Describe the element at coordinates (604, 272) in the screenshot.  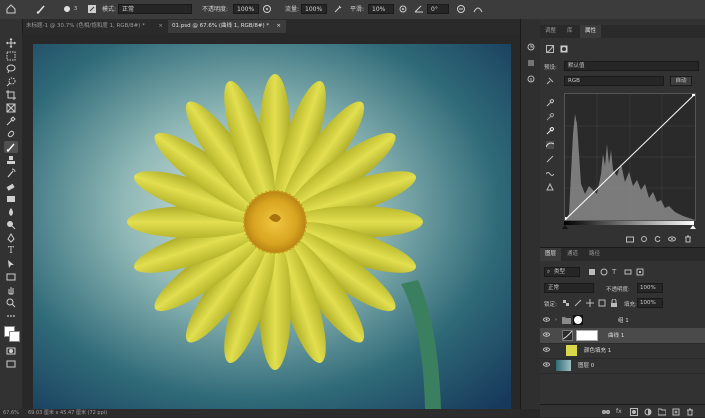
I see `filter-adjustment-icon` at that location.